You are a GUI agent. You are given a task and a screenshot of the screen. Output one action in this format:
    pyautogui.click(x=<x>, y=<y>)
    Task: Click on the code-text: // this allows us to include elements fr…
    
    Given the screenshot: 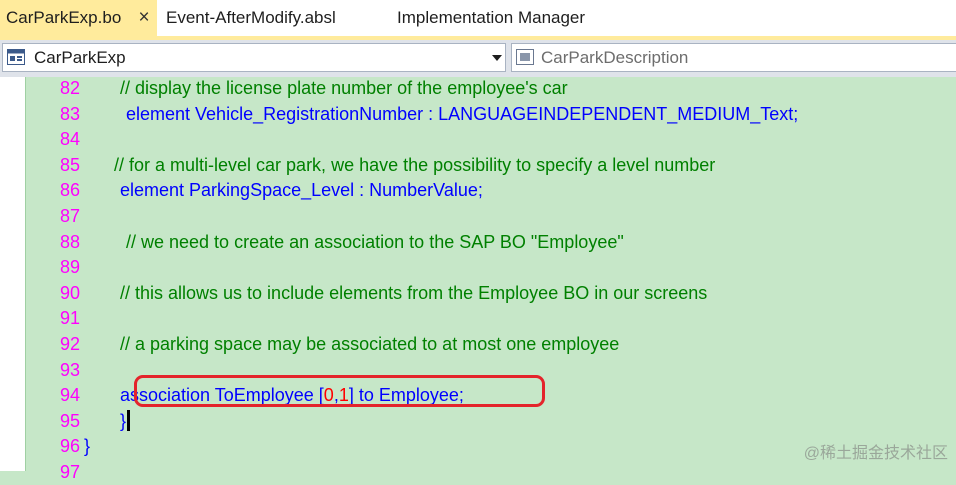 What is the action you would take?
    pyautogui.click(x=413, y=293)
    